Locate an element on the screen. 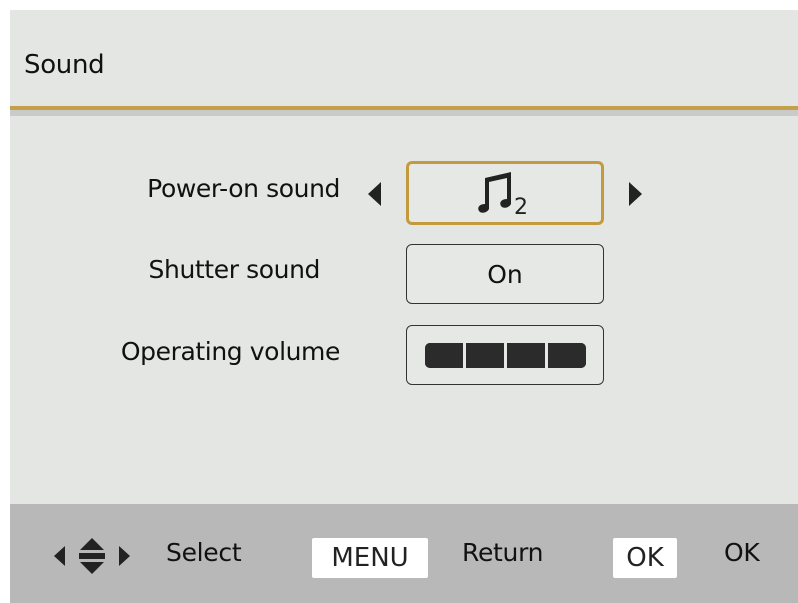  page-title: Sound is located at coordinates (64, 65).